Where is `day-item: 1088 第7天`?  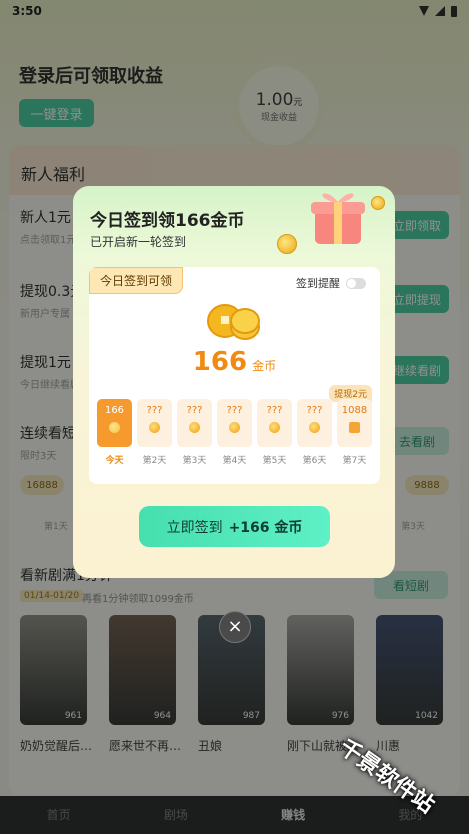 day-item: 1088 第7天 is located at coordinates (354, 437).